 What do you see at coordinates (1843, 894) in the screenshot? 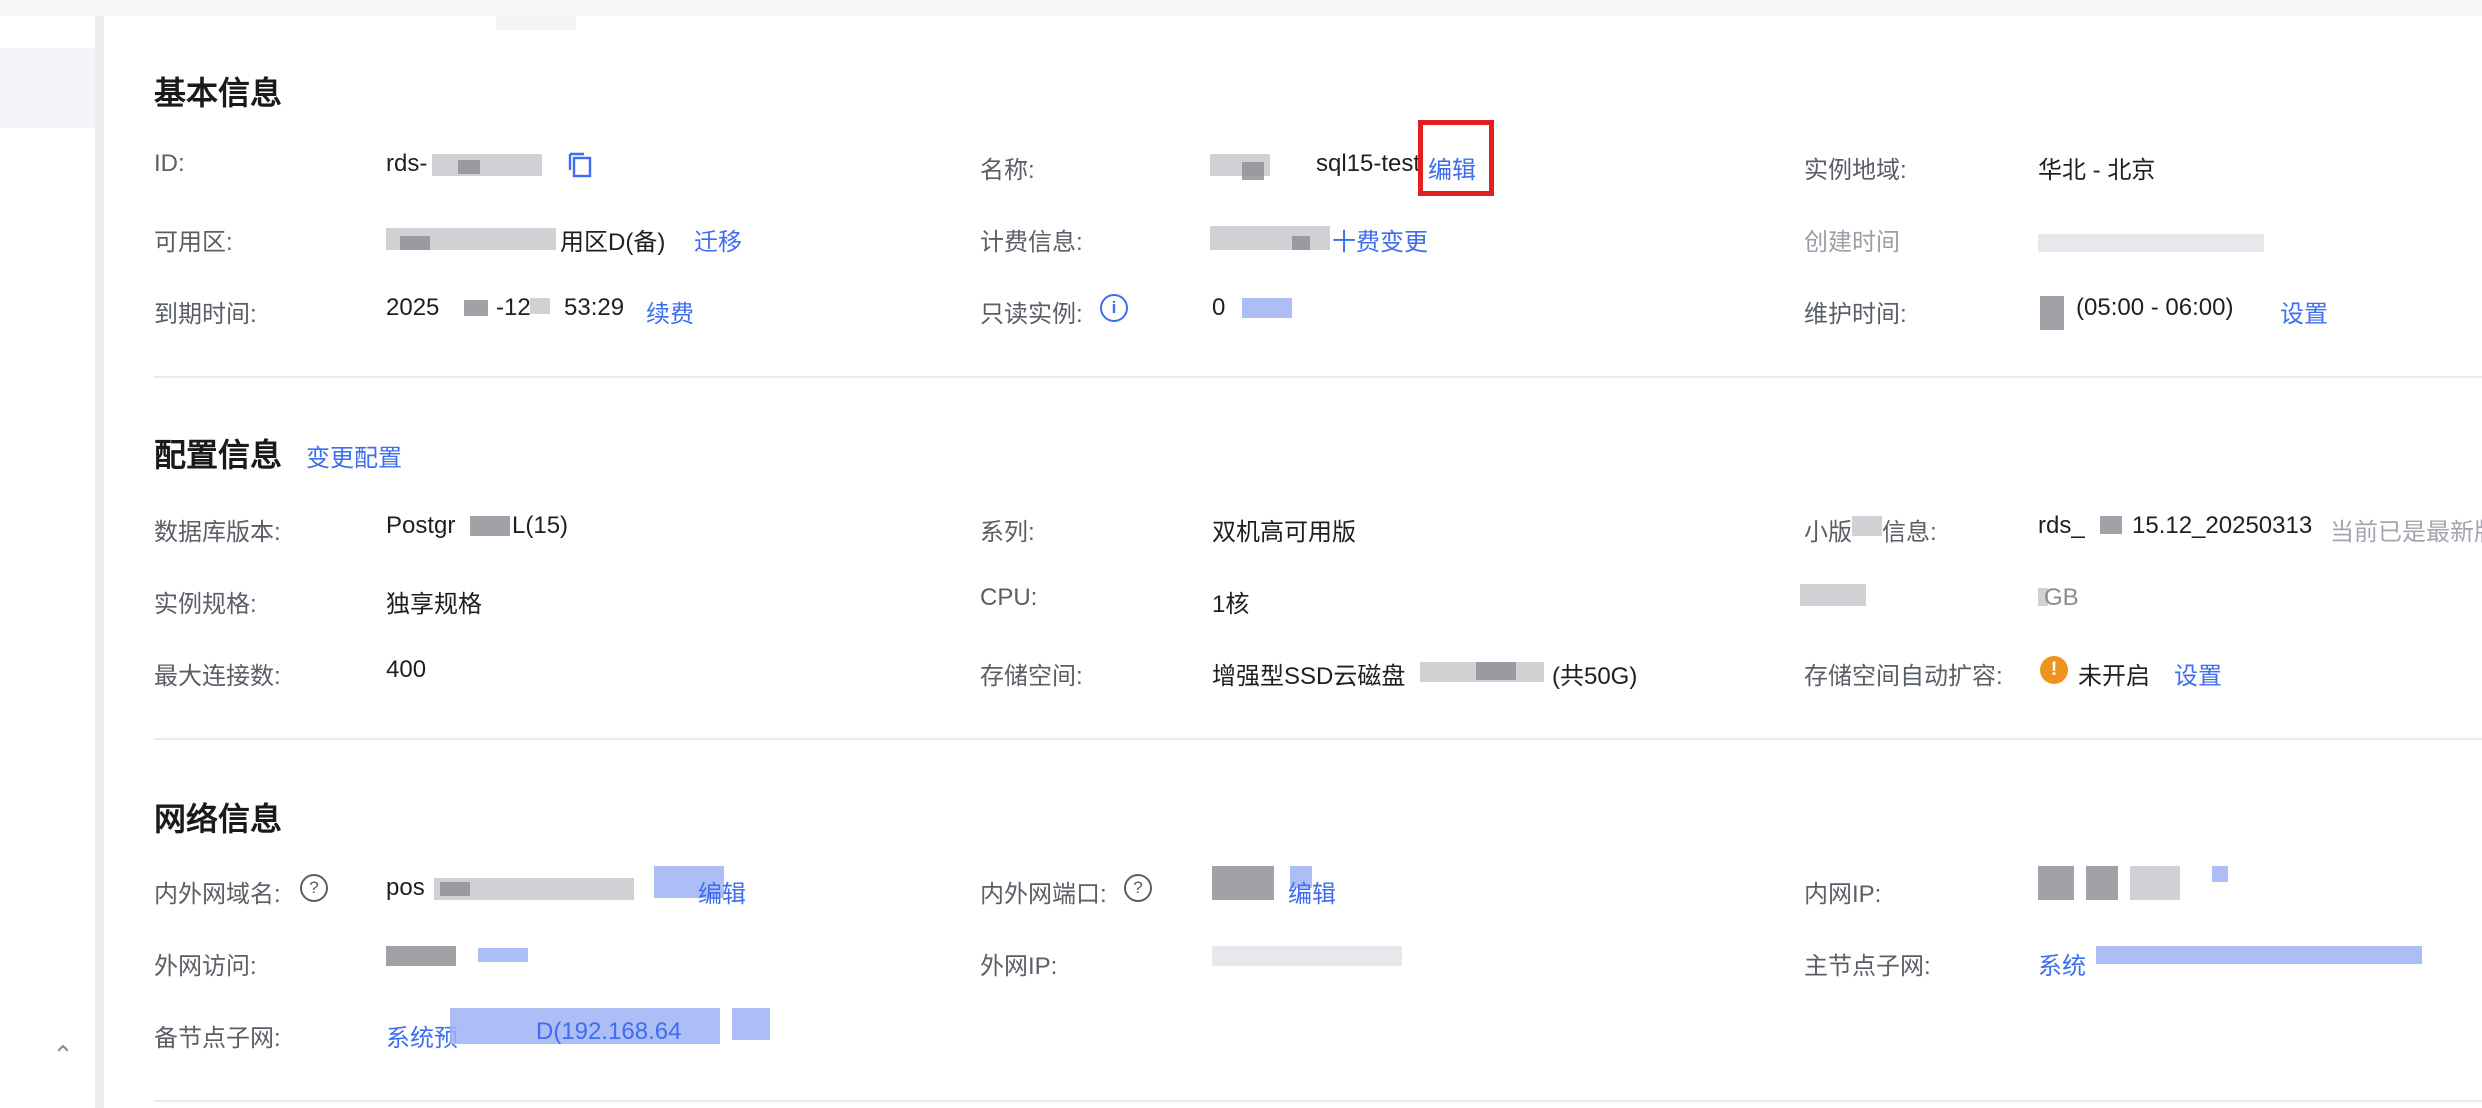
I see `intranet-ip-label: 内网IP:` at bounding box center [1843, 894].